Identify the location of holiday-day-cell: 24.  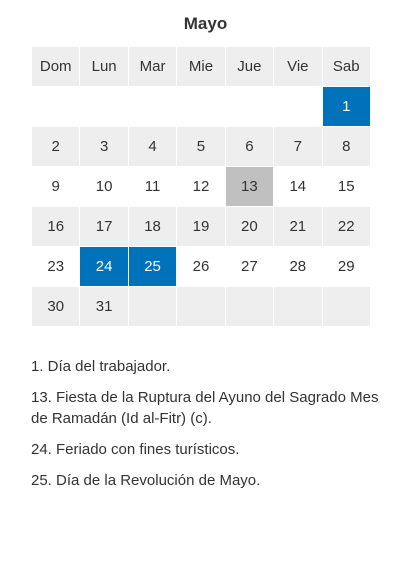
(104, 266).